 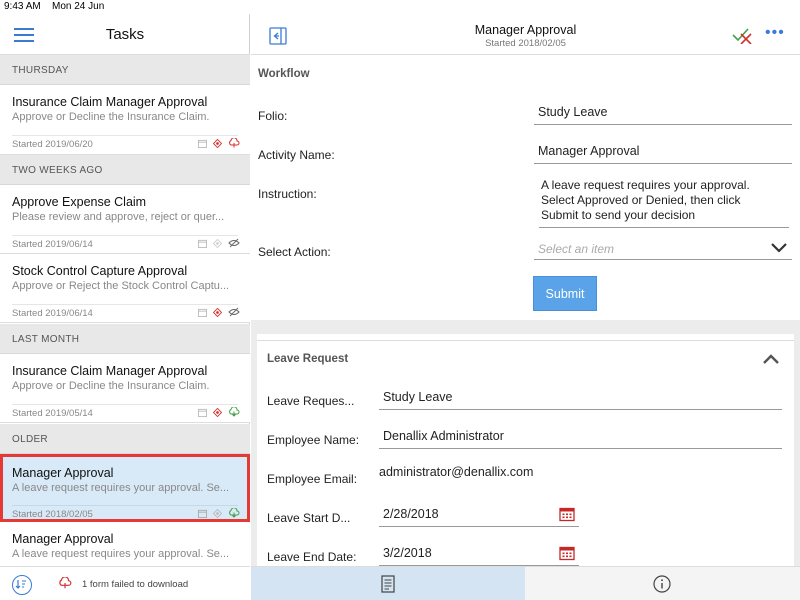 I want to click on section-header: LAST MONTH, so click(x=125, y=339).